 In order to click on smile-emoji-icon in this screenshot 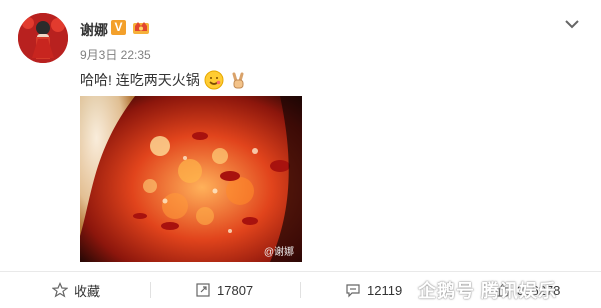, I will do `click(214, 80)`.